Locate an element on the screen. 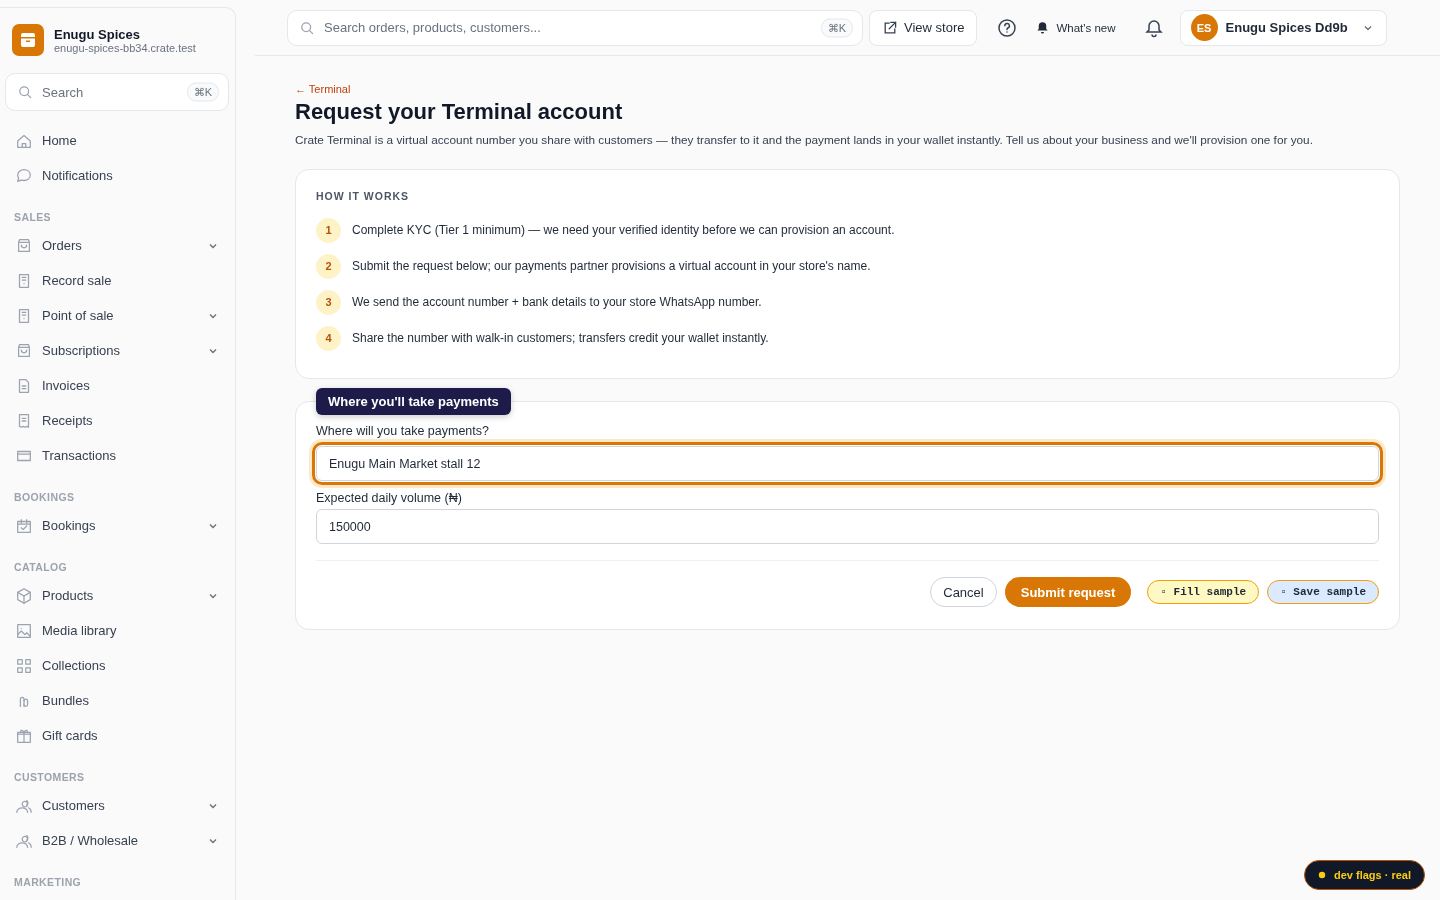  card-heading: HOW IT WORKS is located at coordinates (363, 196).